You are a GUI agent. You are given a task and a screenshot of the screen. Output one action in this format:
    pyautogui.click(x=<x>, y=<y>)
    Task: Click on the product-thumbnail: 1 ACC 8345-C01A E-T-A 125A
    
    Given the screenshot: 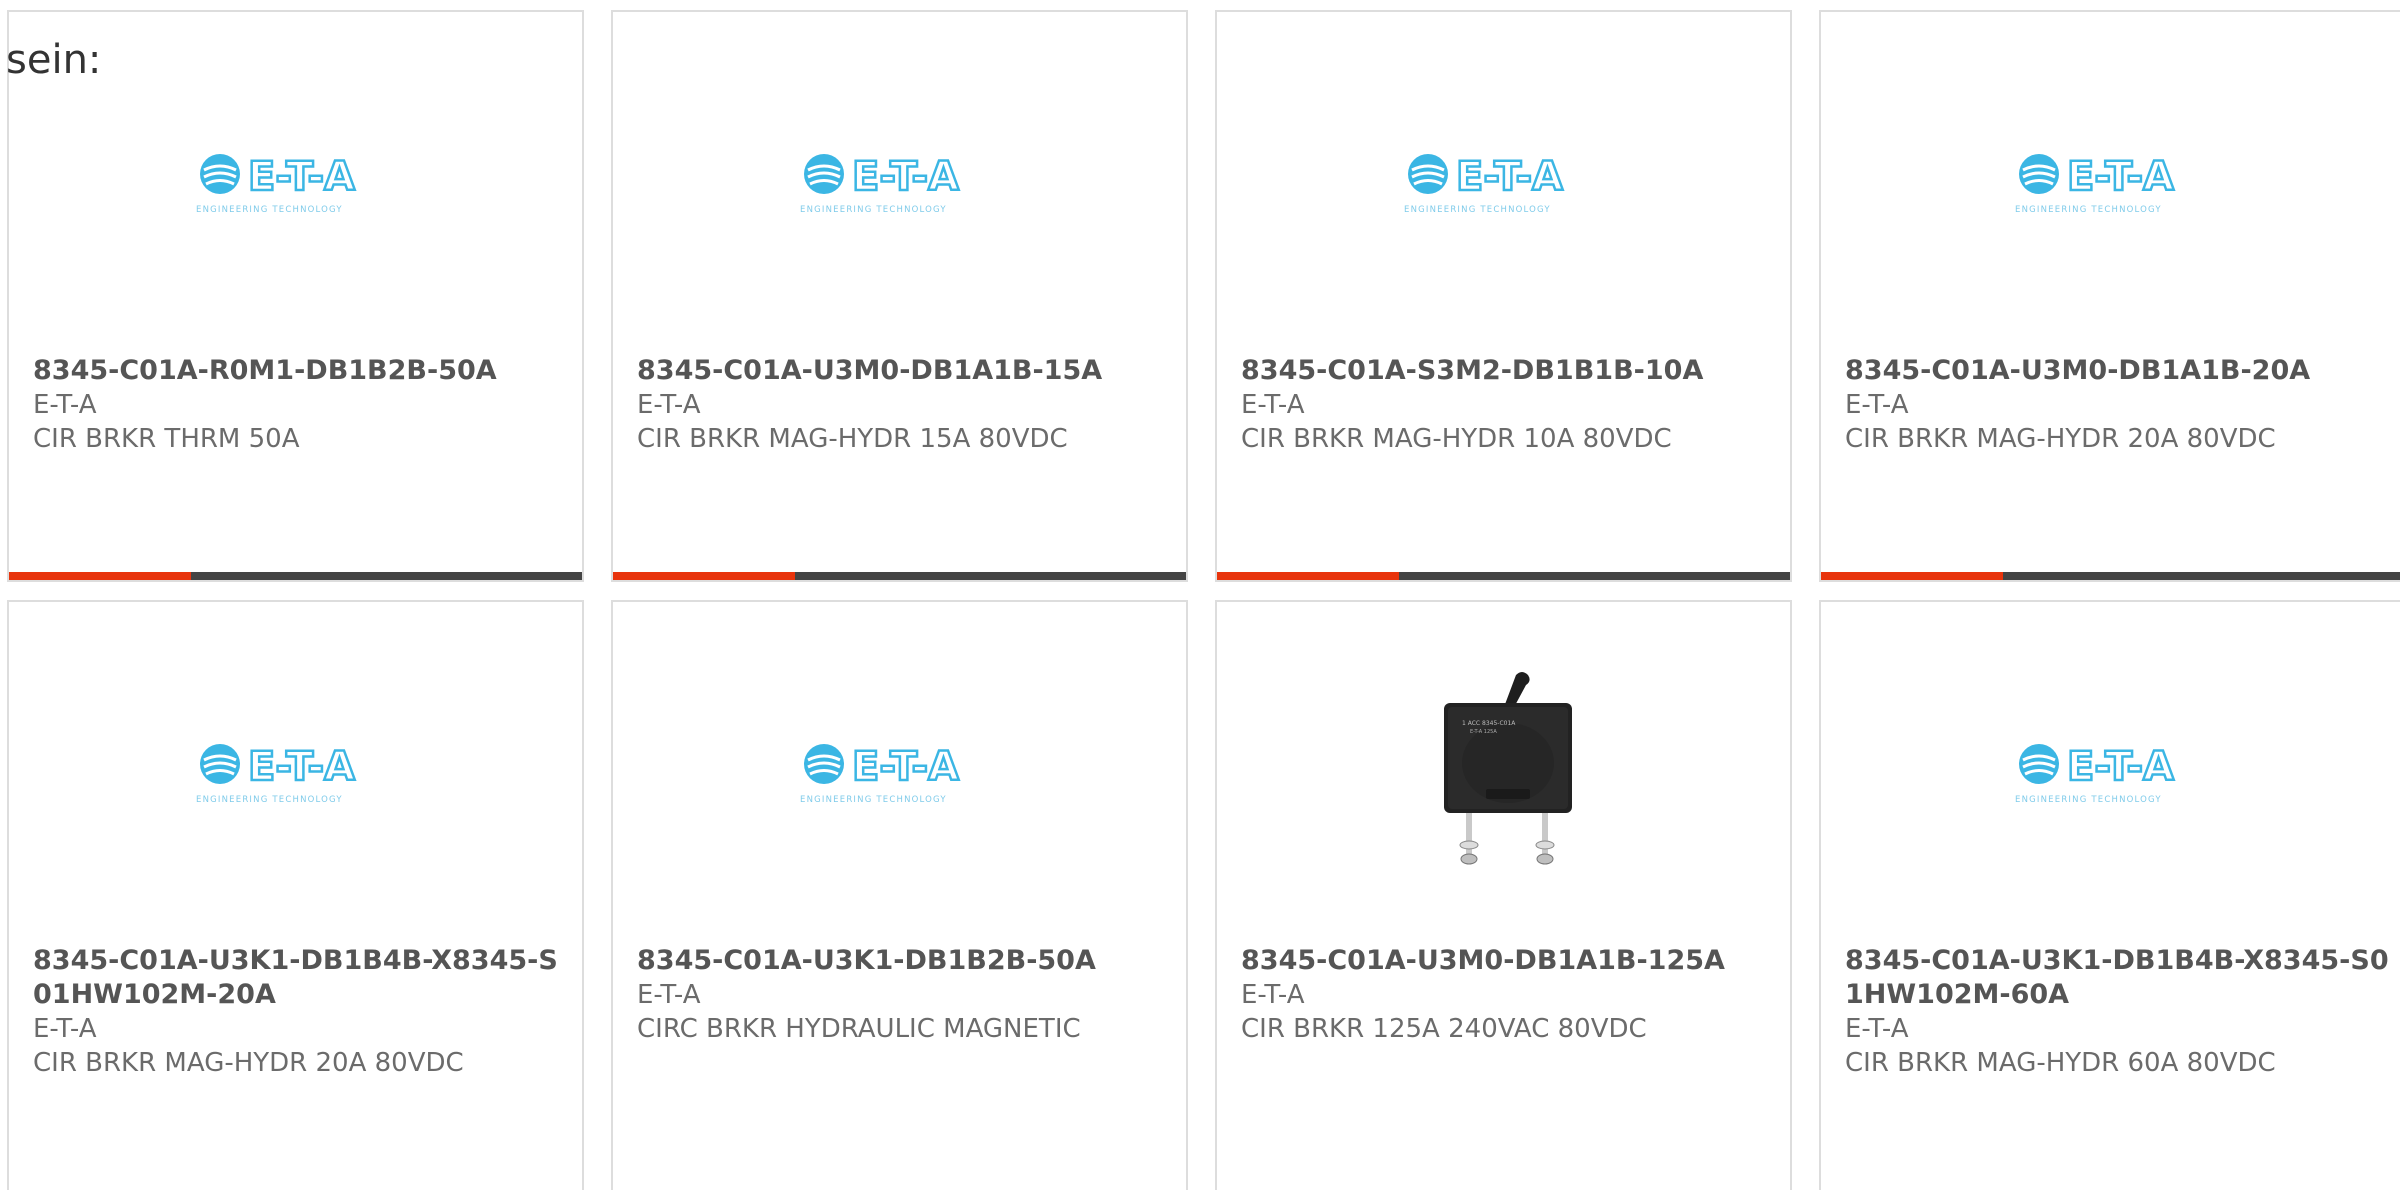 What is the action you would take?
    pyautogui.click(x=1503, y=772)
    